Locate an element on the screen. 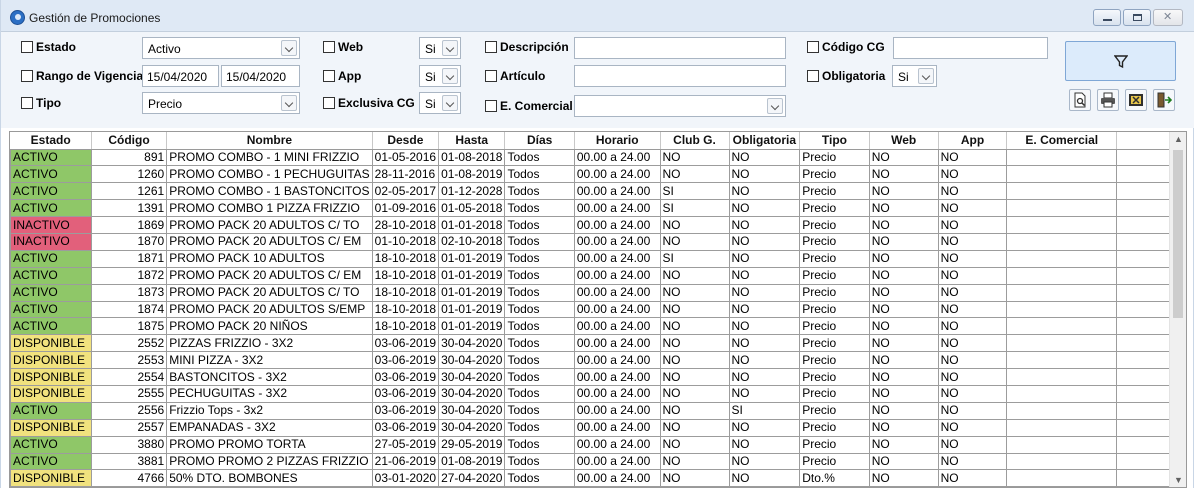  minimize-button is located at coordinates (1107, 17).